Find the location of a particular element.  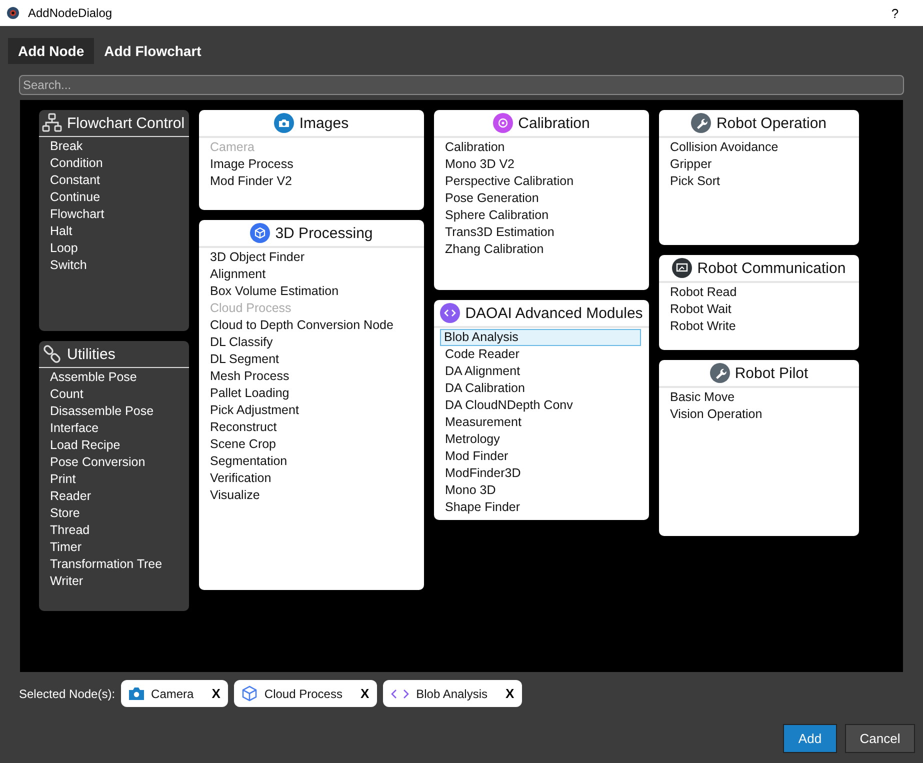

node-item: Switch is located at coordinates (114, 265).